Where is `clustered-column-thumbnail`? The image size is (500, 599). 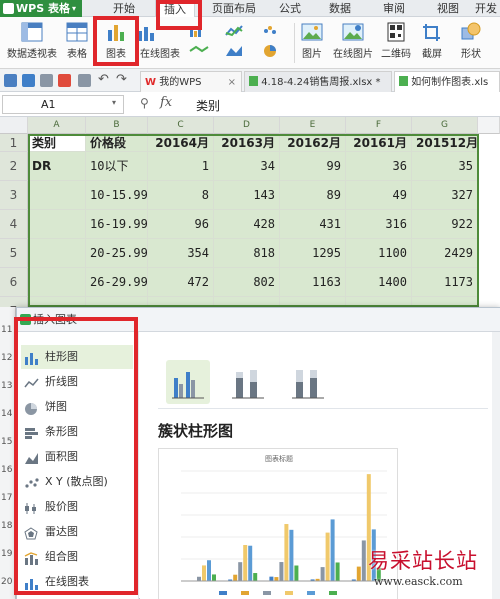
clustered-column-thumbnail is located at coordinates (188, 382).